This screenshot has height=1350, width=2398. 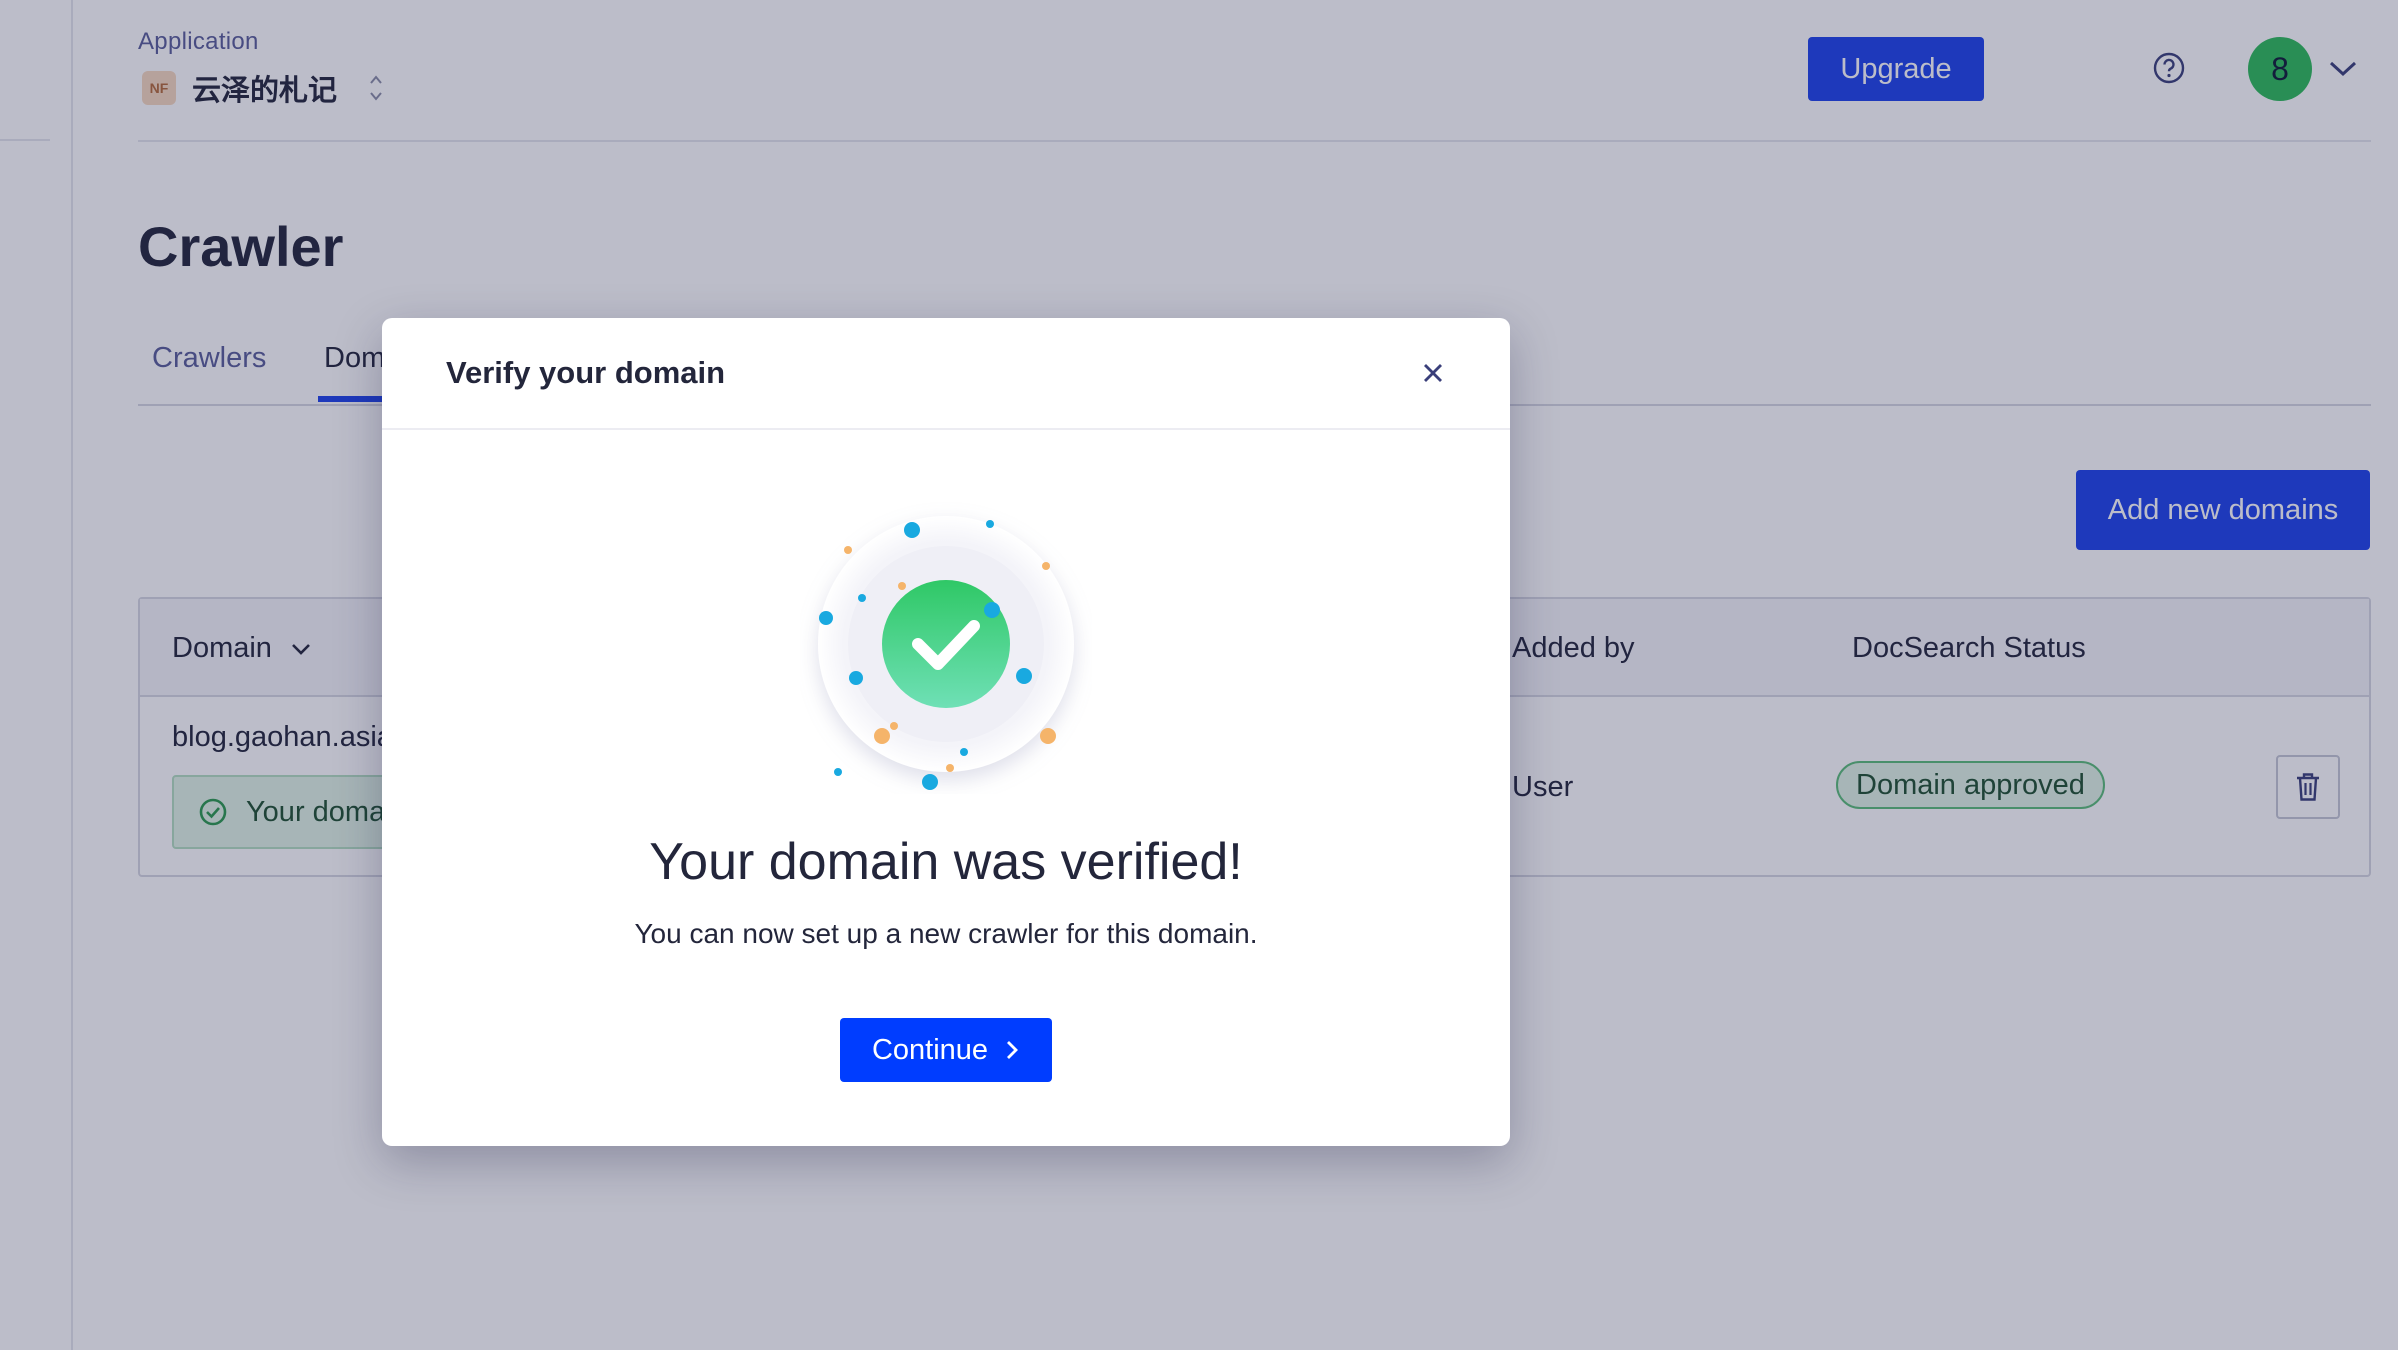 What do you see at coordinates (1013, 1050) in the screenshot?
I see `chevron-right-icon` at bounding box center [1013, 1050].